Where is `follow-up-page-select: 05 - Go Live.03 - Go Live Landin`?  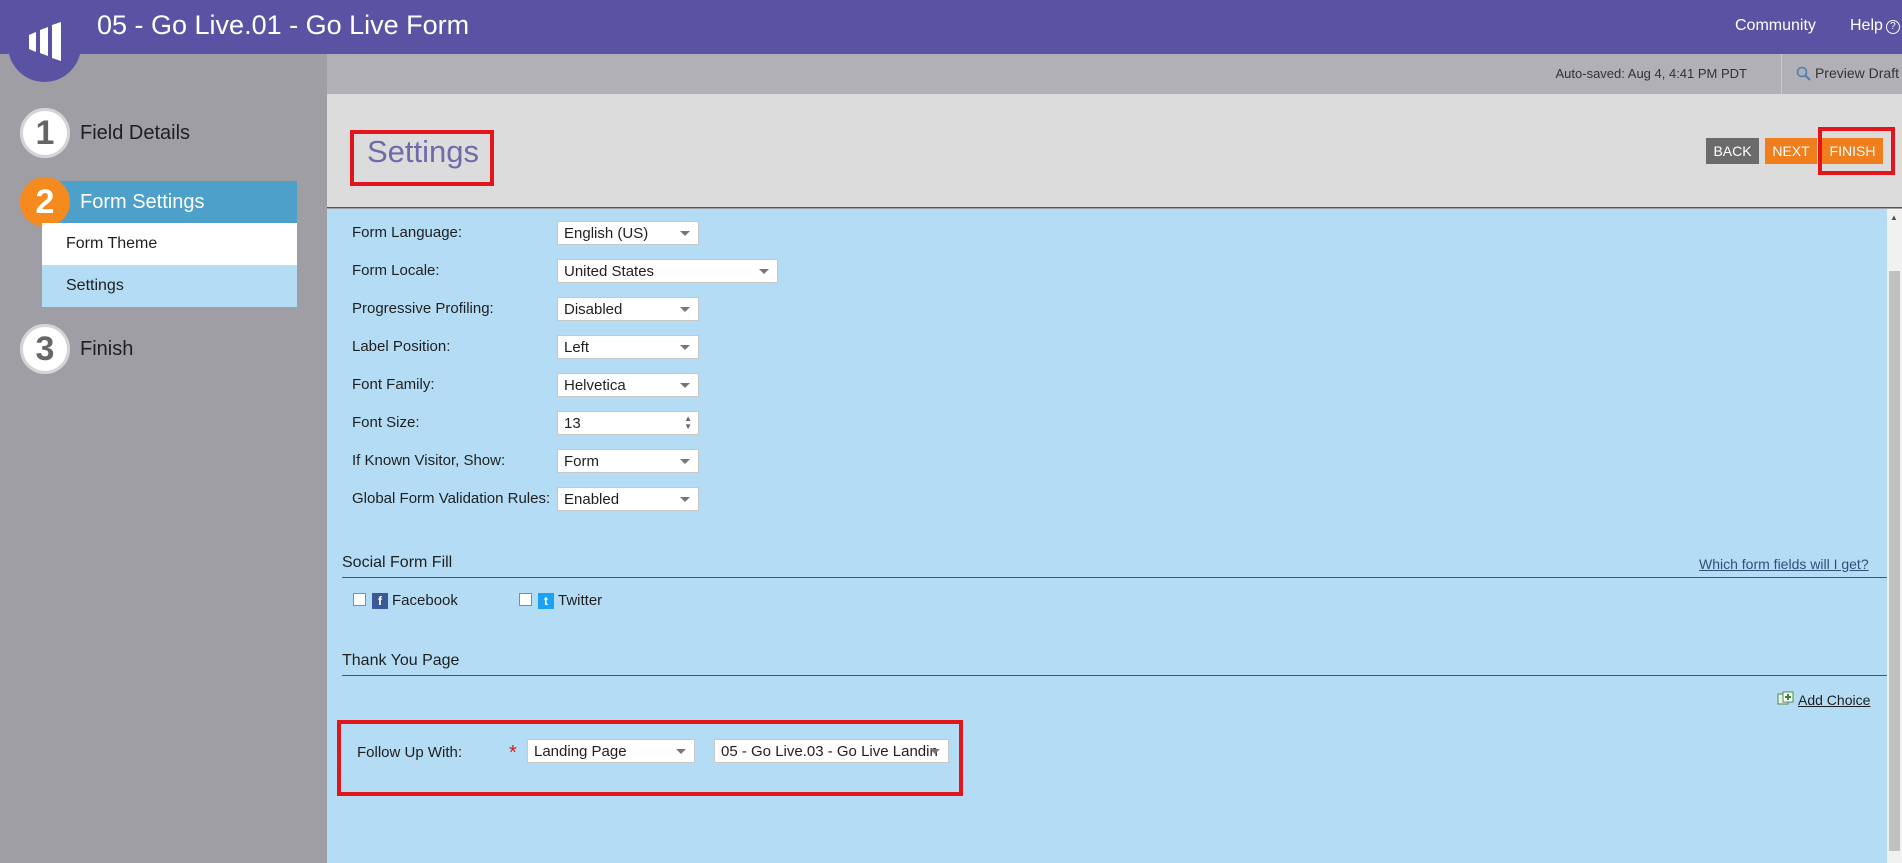 follow-up-page-select: 05 - Go Live.03 - Go Live Landin is located at coordinates (831, 751).